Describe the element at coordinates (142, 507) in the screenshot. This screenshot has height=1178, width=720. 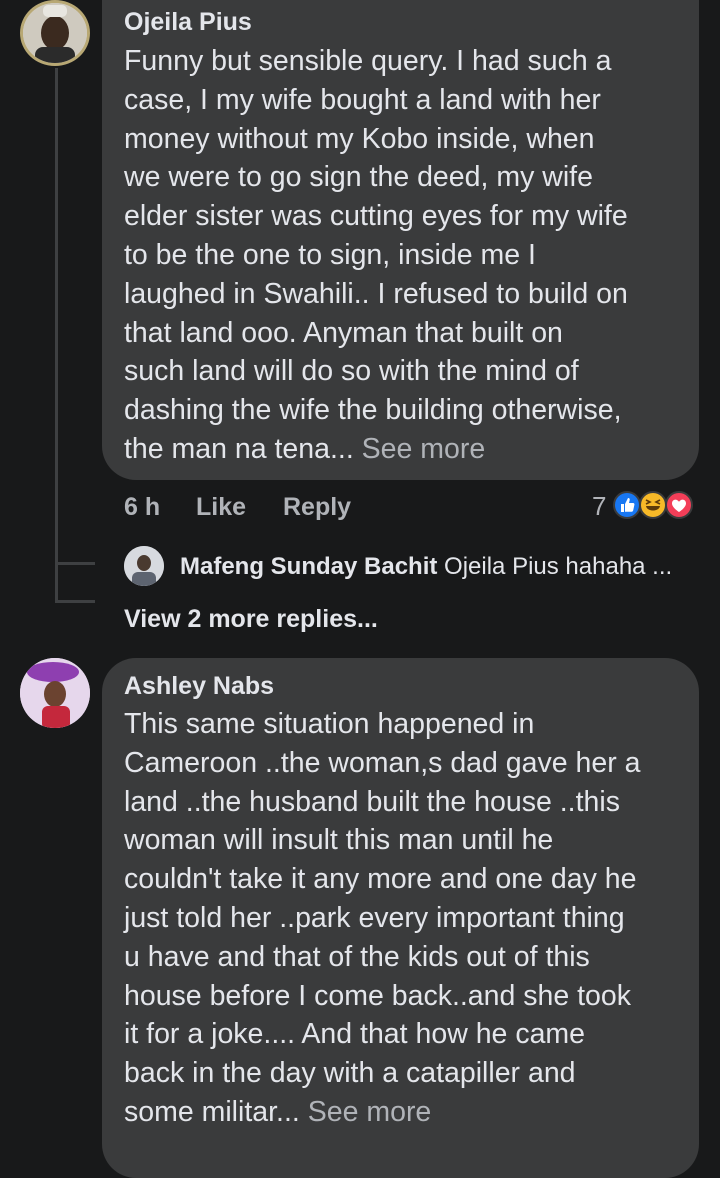
I see `comment-time: 6 h` at that location.